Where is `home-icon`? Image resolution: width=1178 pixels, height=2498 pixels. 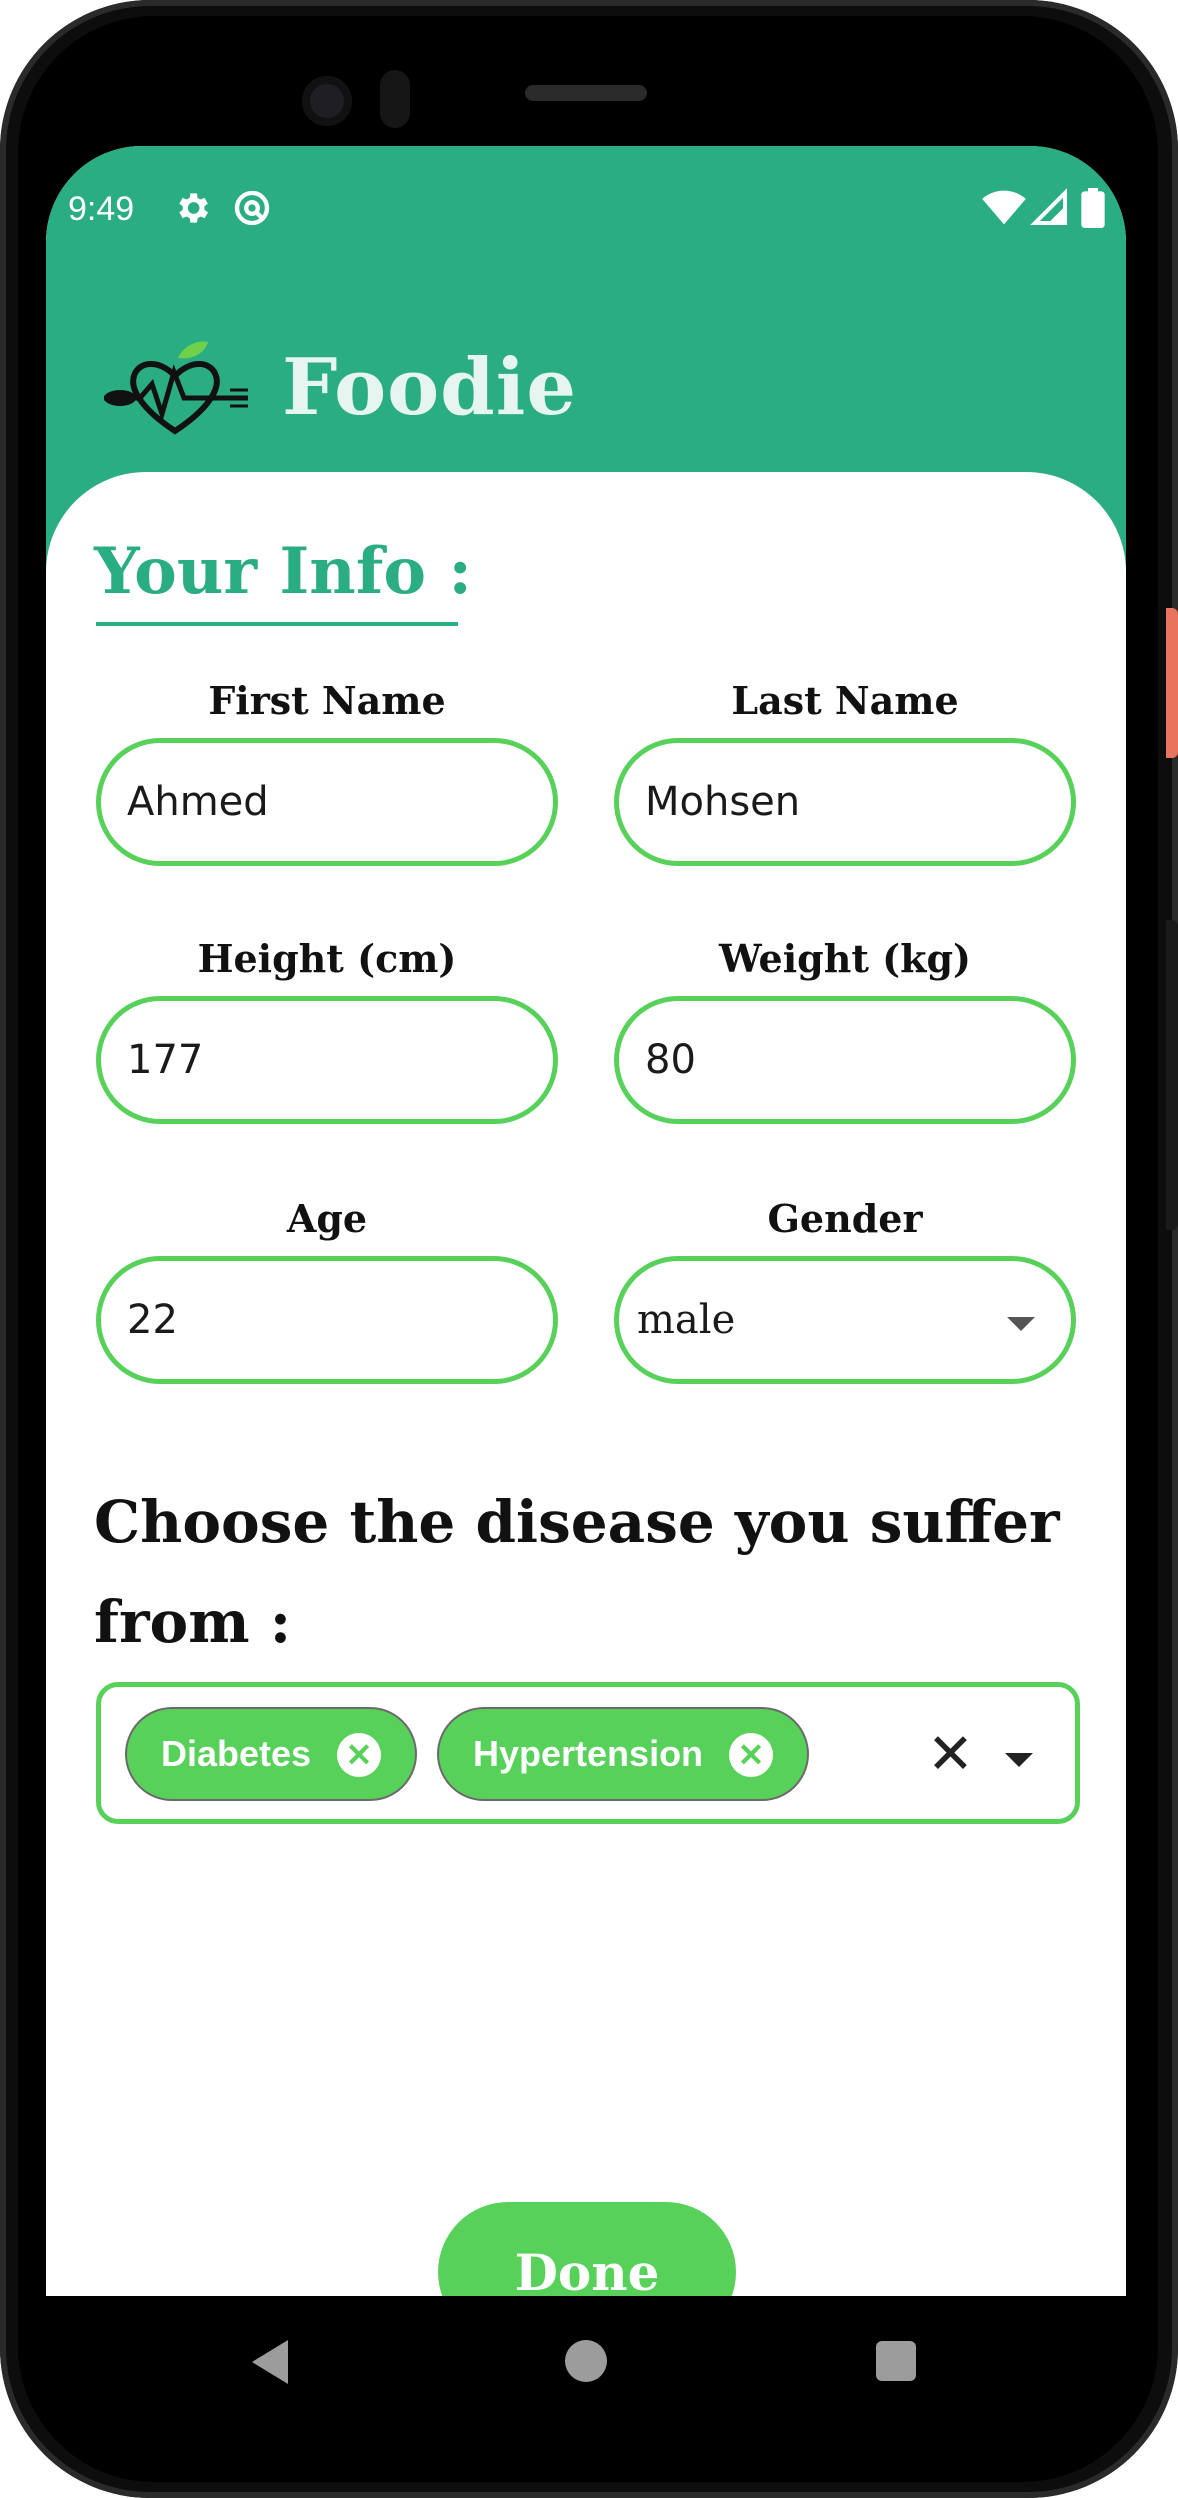 home-icon is located at coordinates (586, 2361).